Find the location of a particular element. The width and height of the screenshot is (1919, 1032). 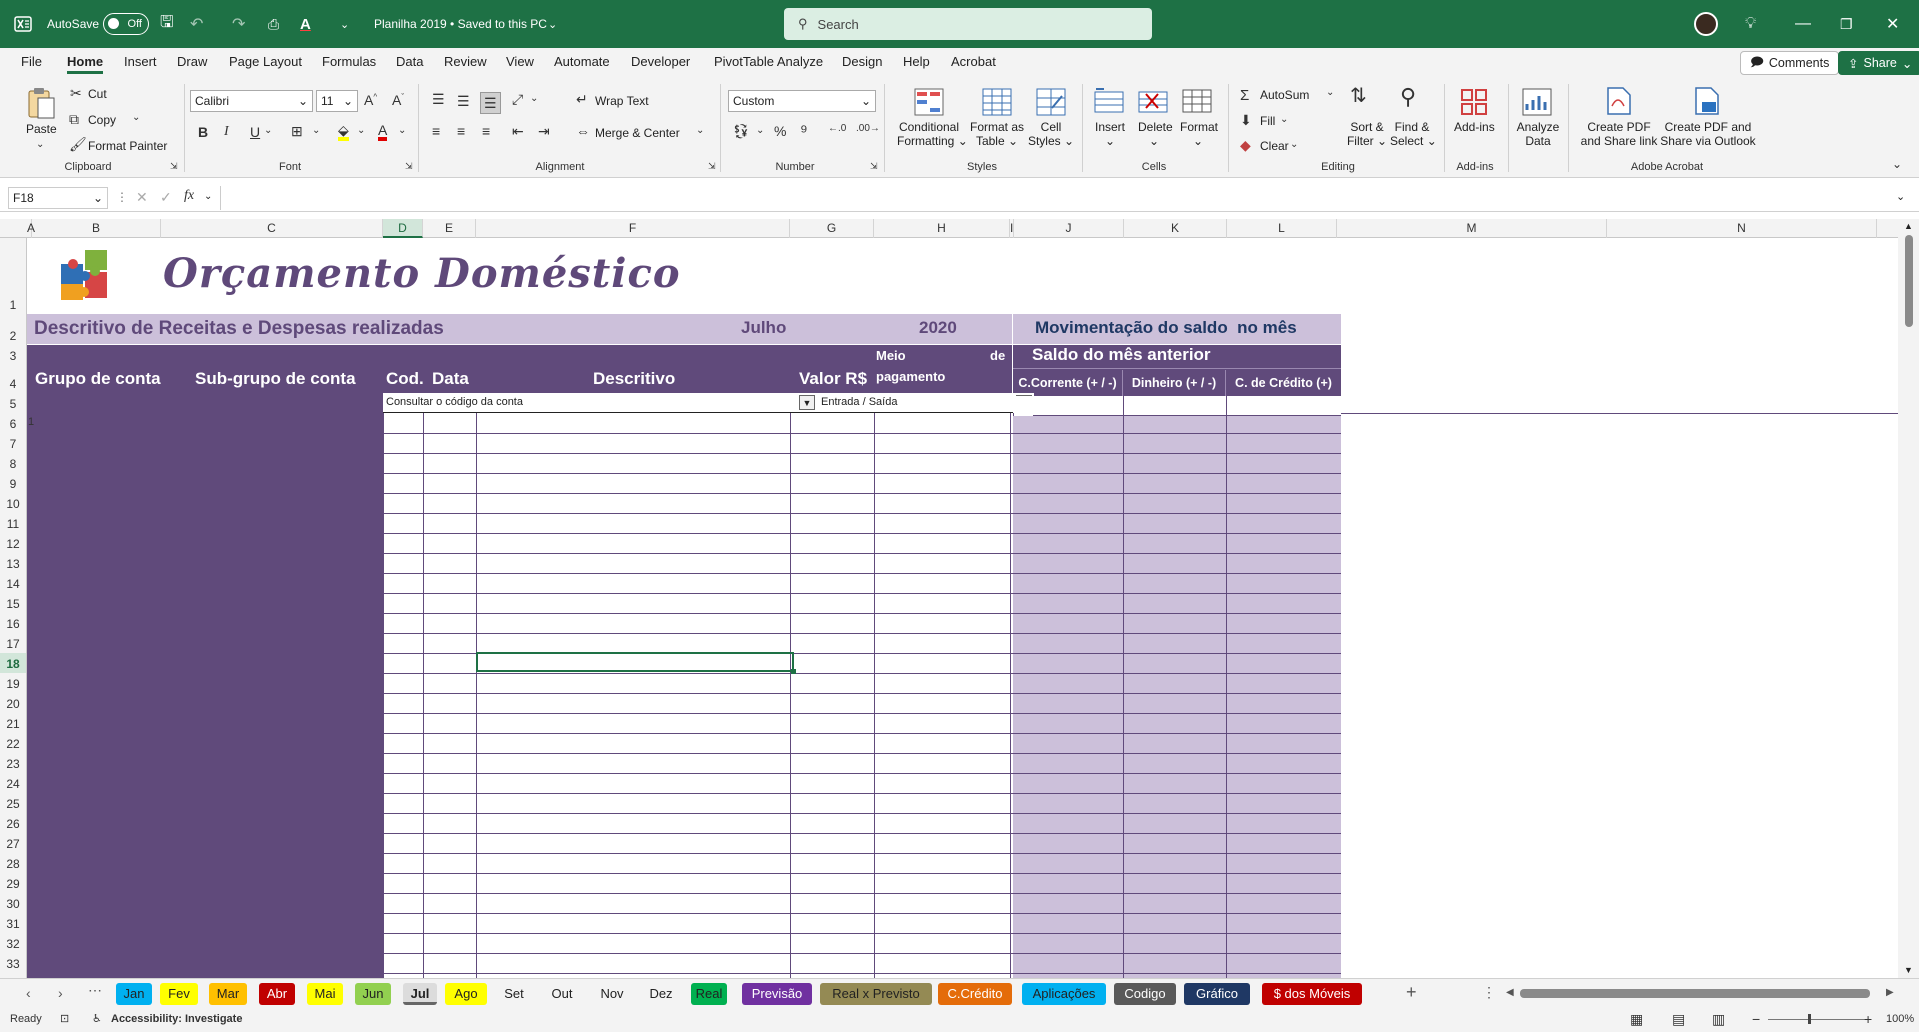

macro-record-icon: ⊡ is located at coordinates (64, 1018).